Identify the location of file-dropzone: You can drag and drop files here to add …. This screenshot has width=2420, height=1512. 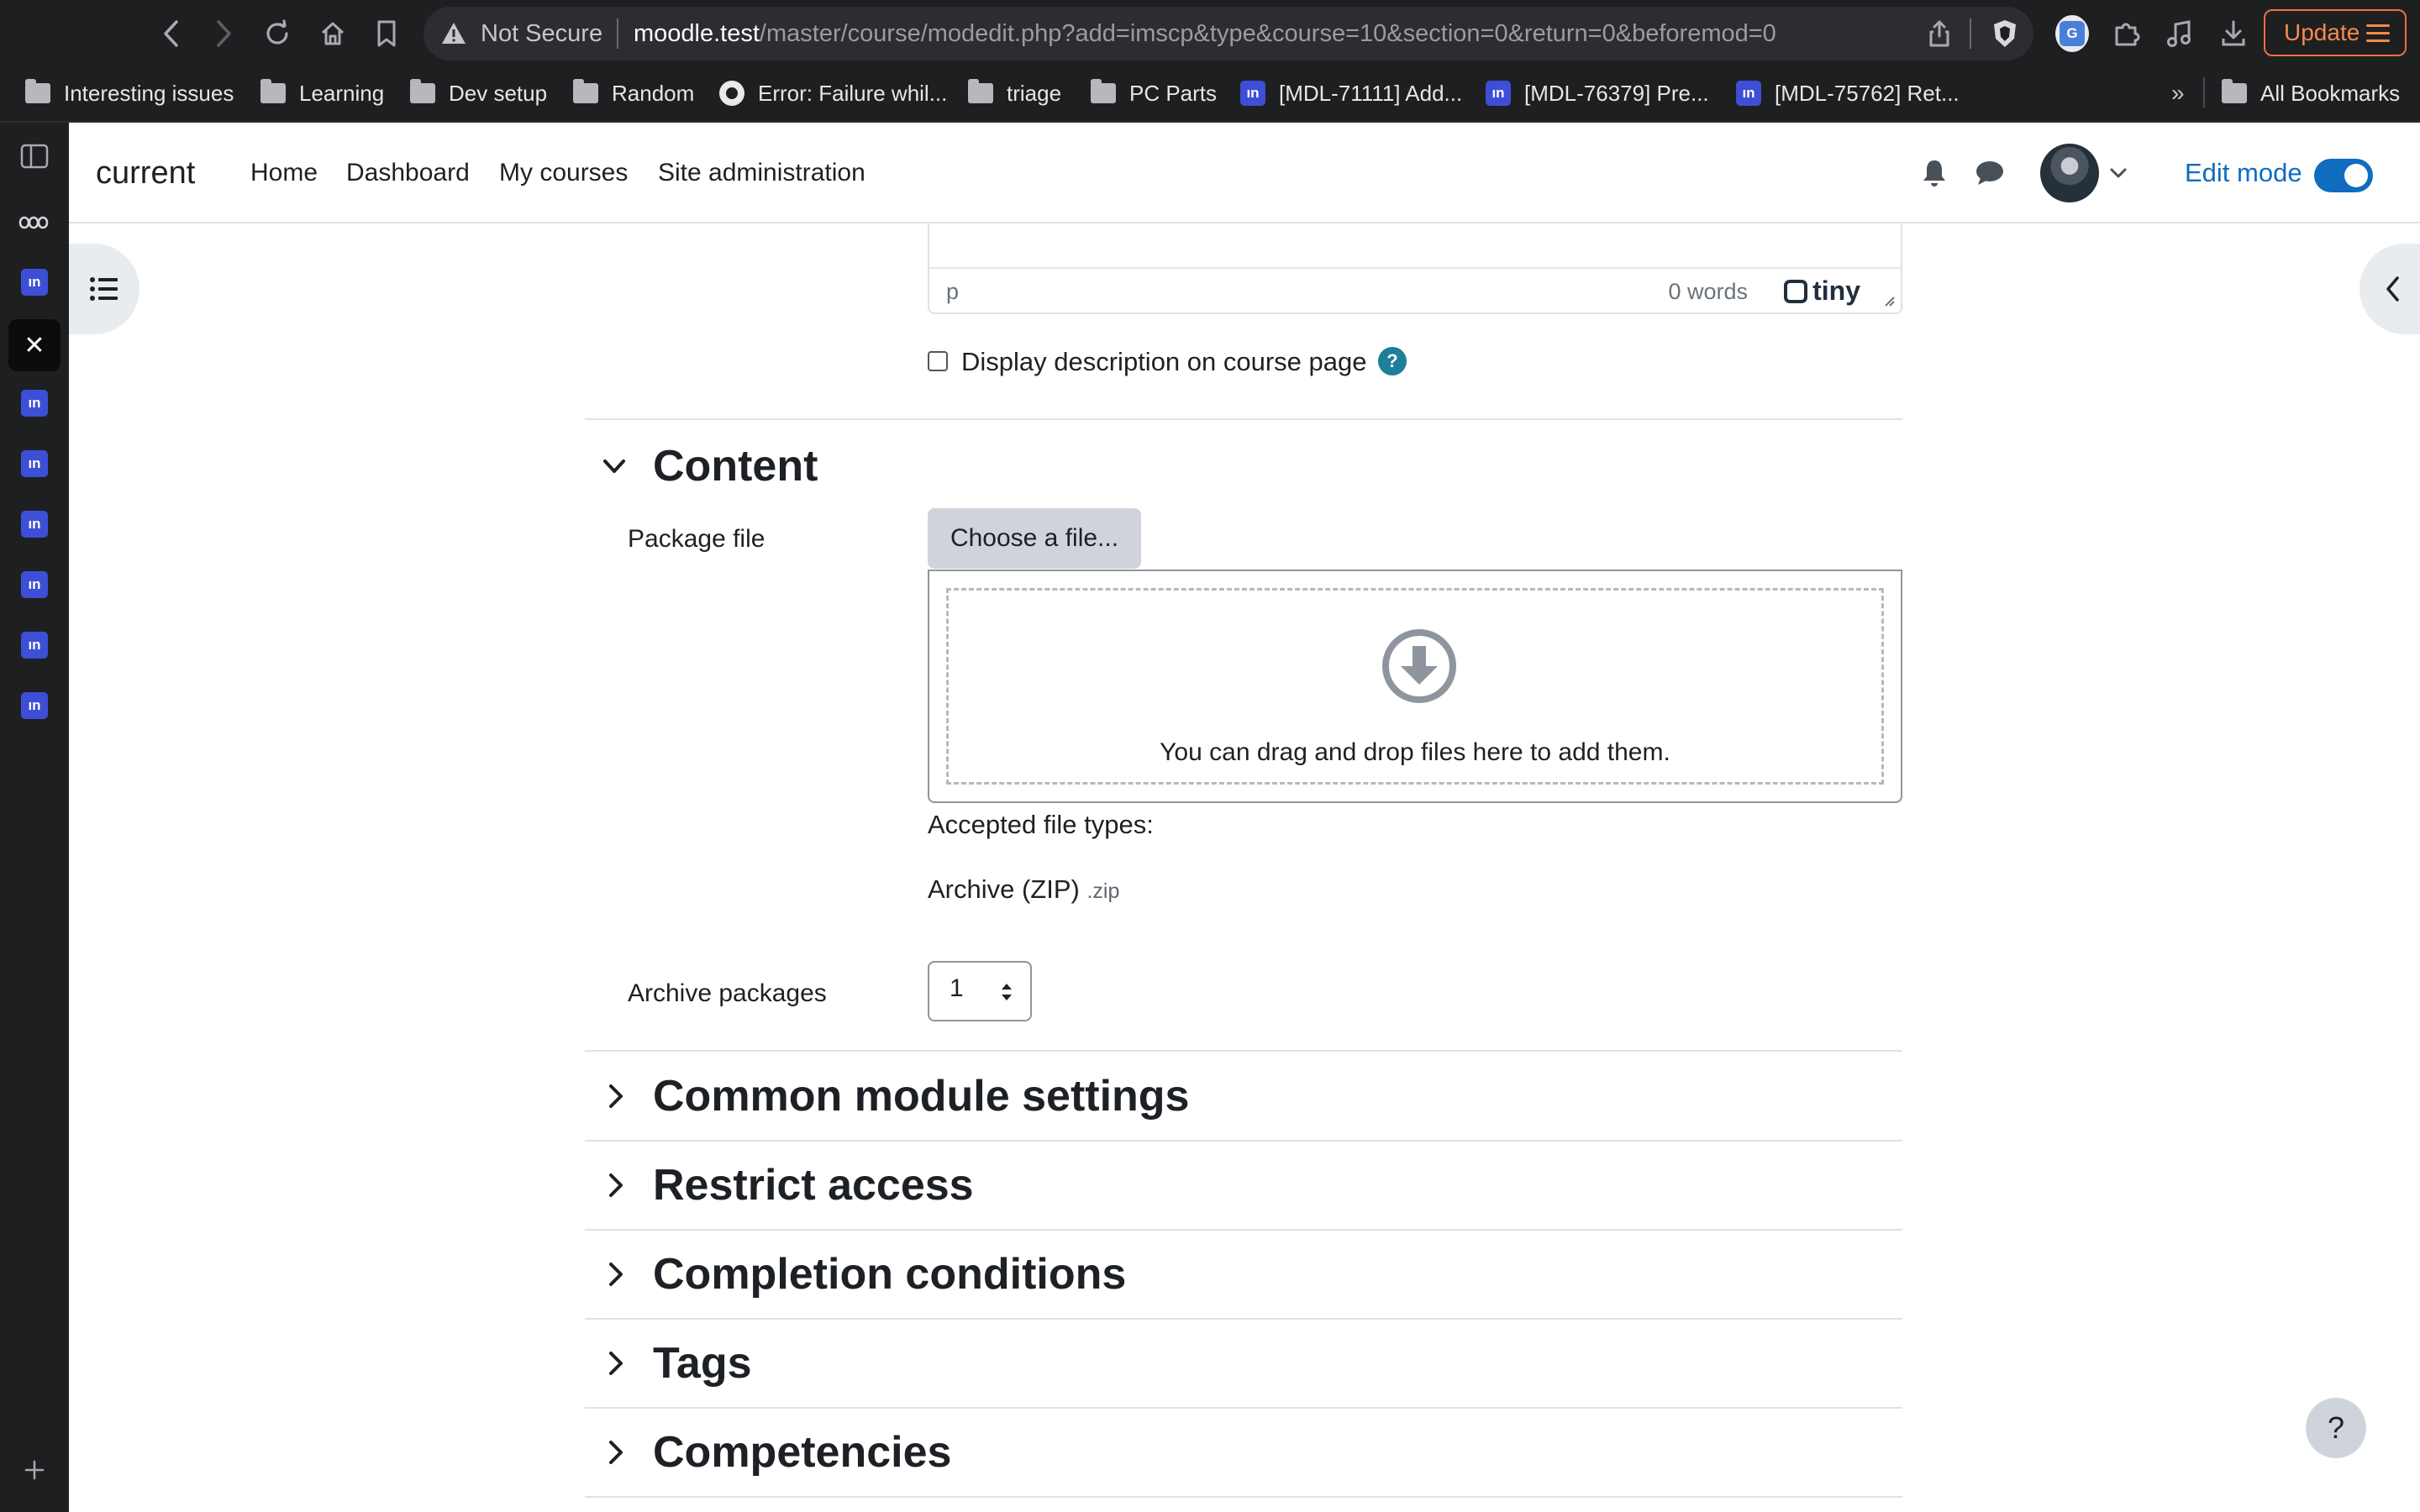
(1415, 686).